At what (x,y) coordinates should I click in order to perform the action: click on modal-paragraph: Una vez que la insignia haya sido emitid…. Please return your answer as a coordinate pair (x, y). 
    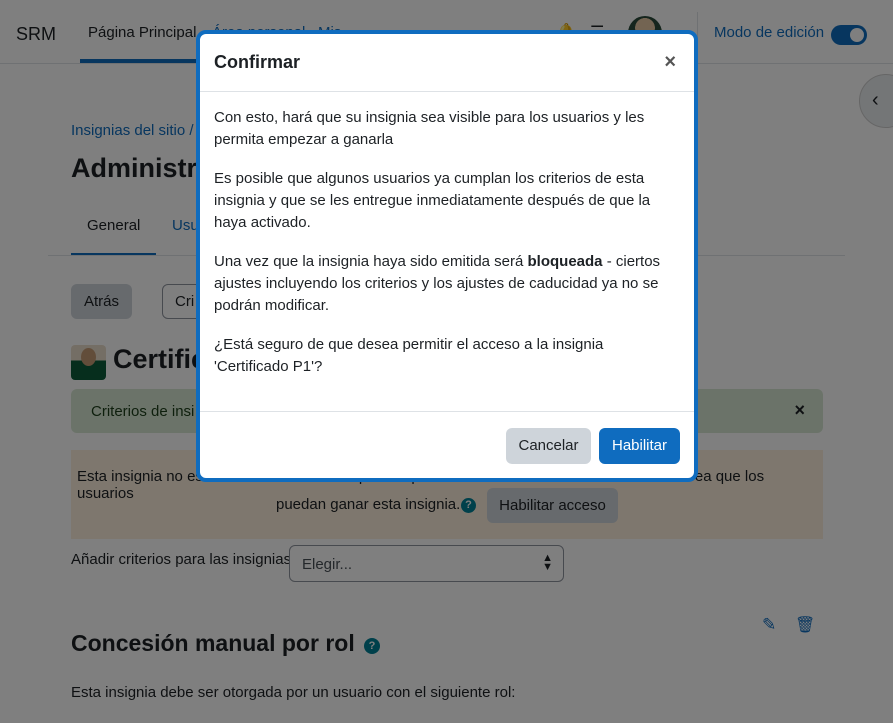
    Looking at the image, I should click on (448, 284).